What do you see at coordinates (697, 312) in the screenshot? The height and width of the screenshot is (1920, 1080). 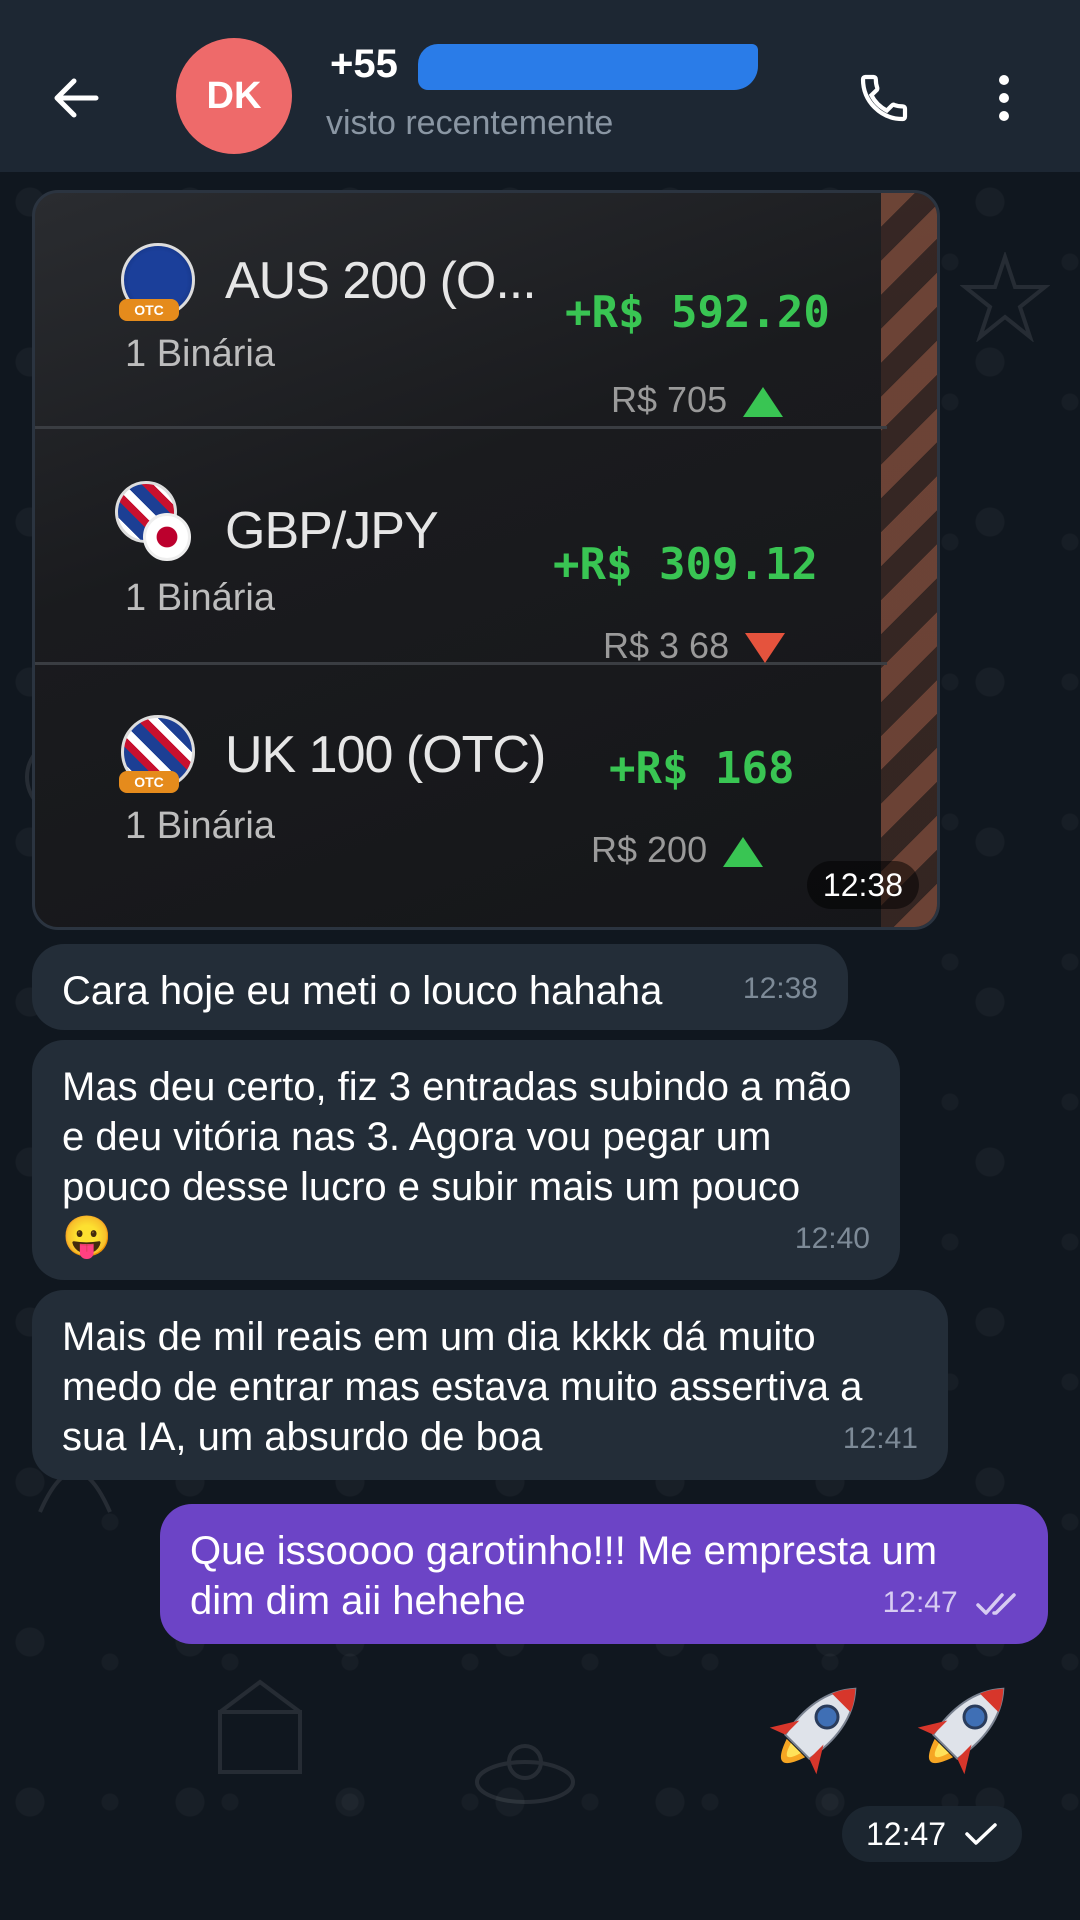 I see `profit-value: +R$ 592.20` at bounding box center [697, 312].